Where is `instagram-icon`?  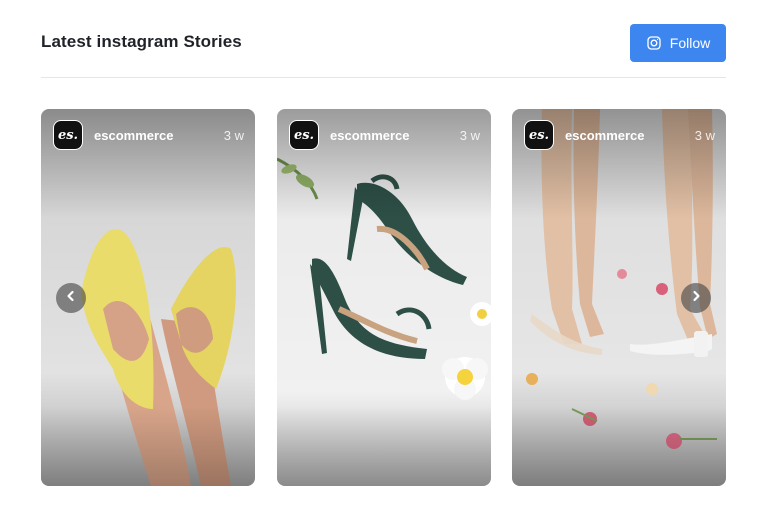
instagram-icon is located at coordinates (654, 43).